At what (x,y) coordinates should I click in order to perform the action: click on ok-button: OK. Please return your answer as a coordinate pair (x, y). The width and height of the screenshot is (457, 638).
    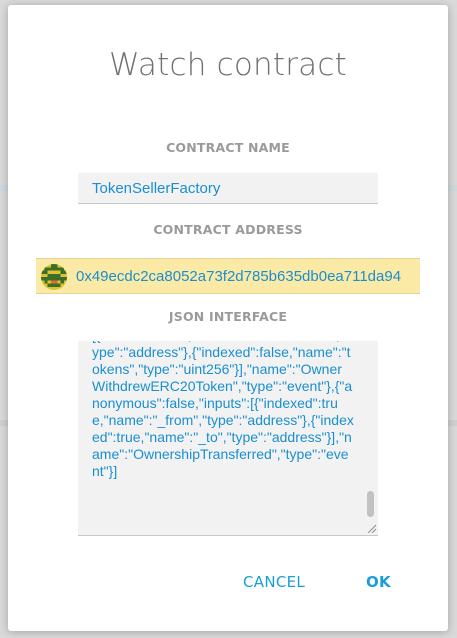
    Looking at the image, I should click on (378, 582).